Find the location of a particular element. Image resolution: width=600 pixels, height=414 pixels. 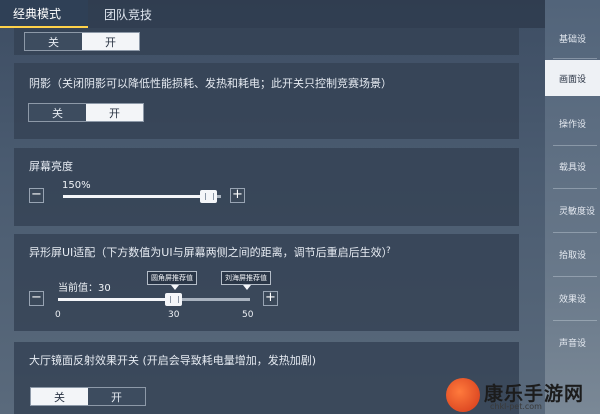

notch-slider-thumb is located at coordinates (174, 299).